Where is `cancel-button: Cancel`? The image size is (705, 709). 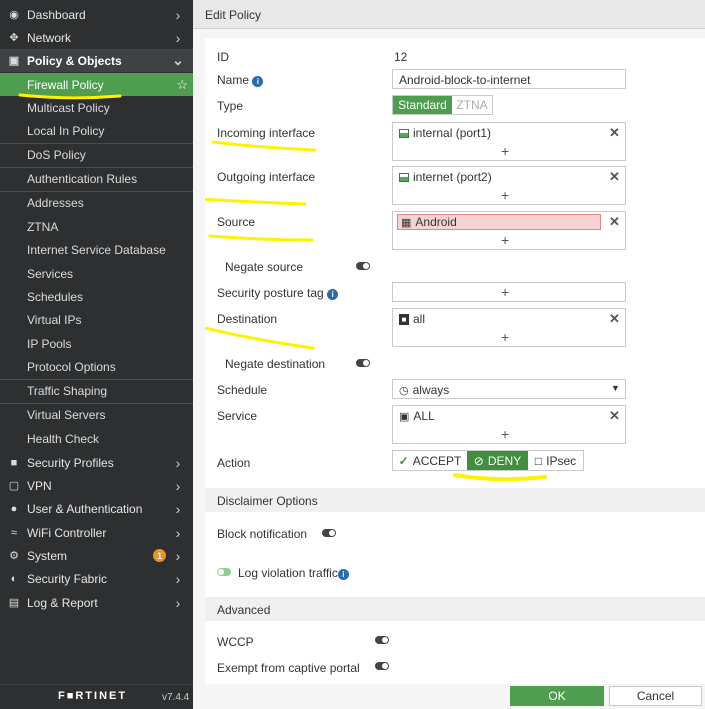 cancel-button: Cancel is located at coordinates (655, 696).